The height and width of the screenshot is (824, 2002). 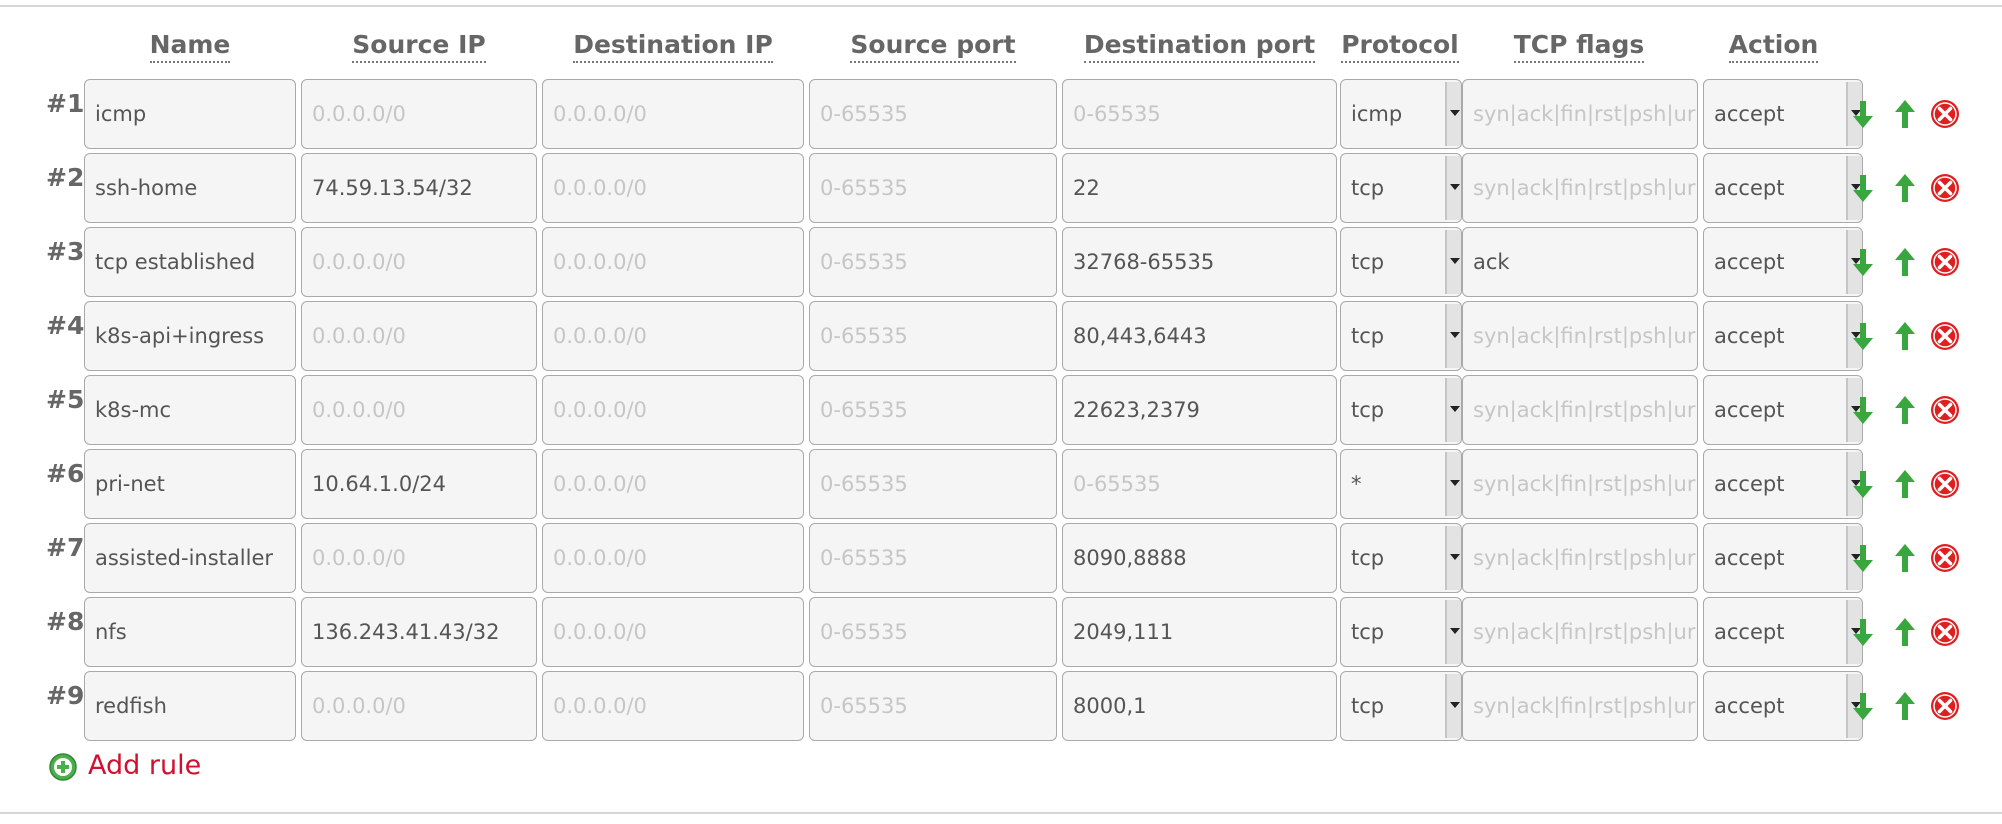 I want to click on rule-name-field: k8s-api+ingress, so click(x=190, y=336).